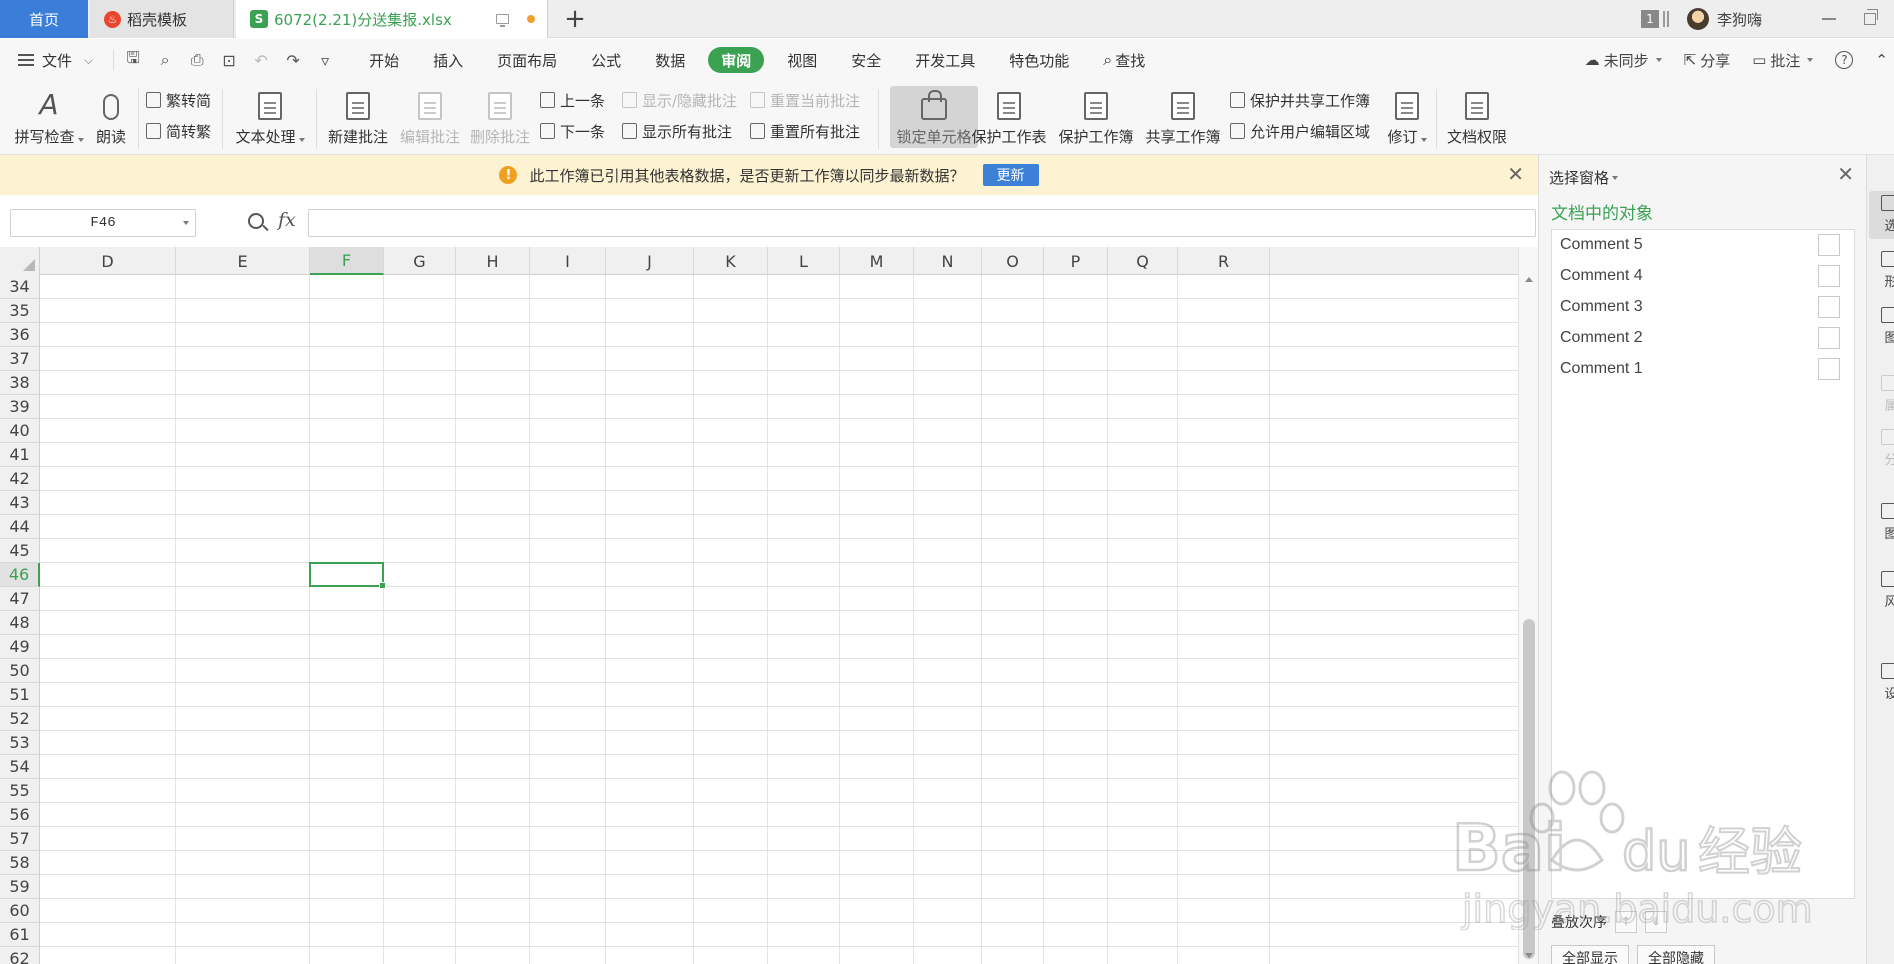  Describe the element at coordinates (20, 815) in the screenshot. I see `row-header-56: 56` at that location.